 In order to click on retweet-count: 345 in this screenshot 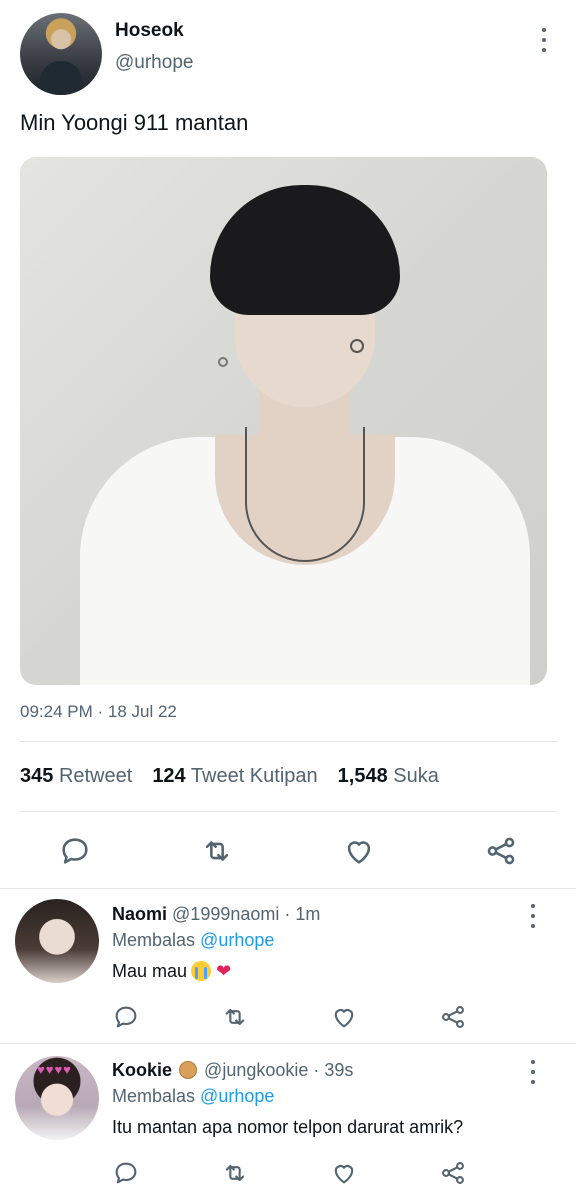, I will do `click(37, 776)`.